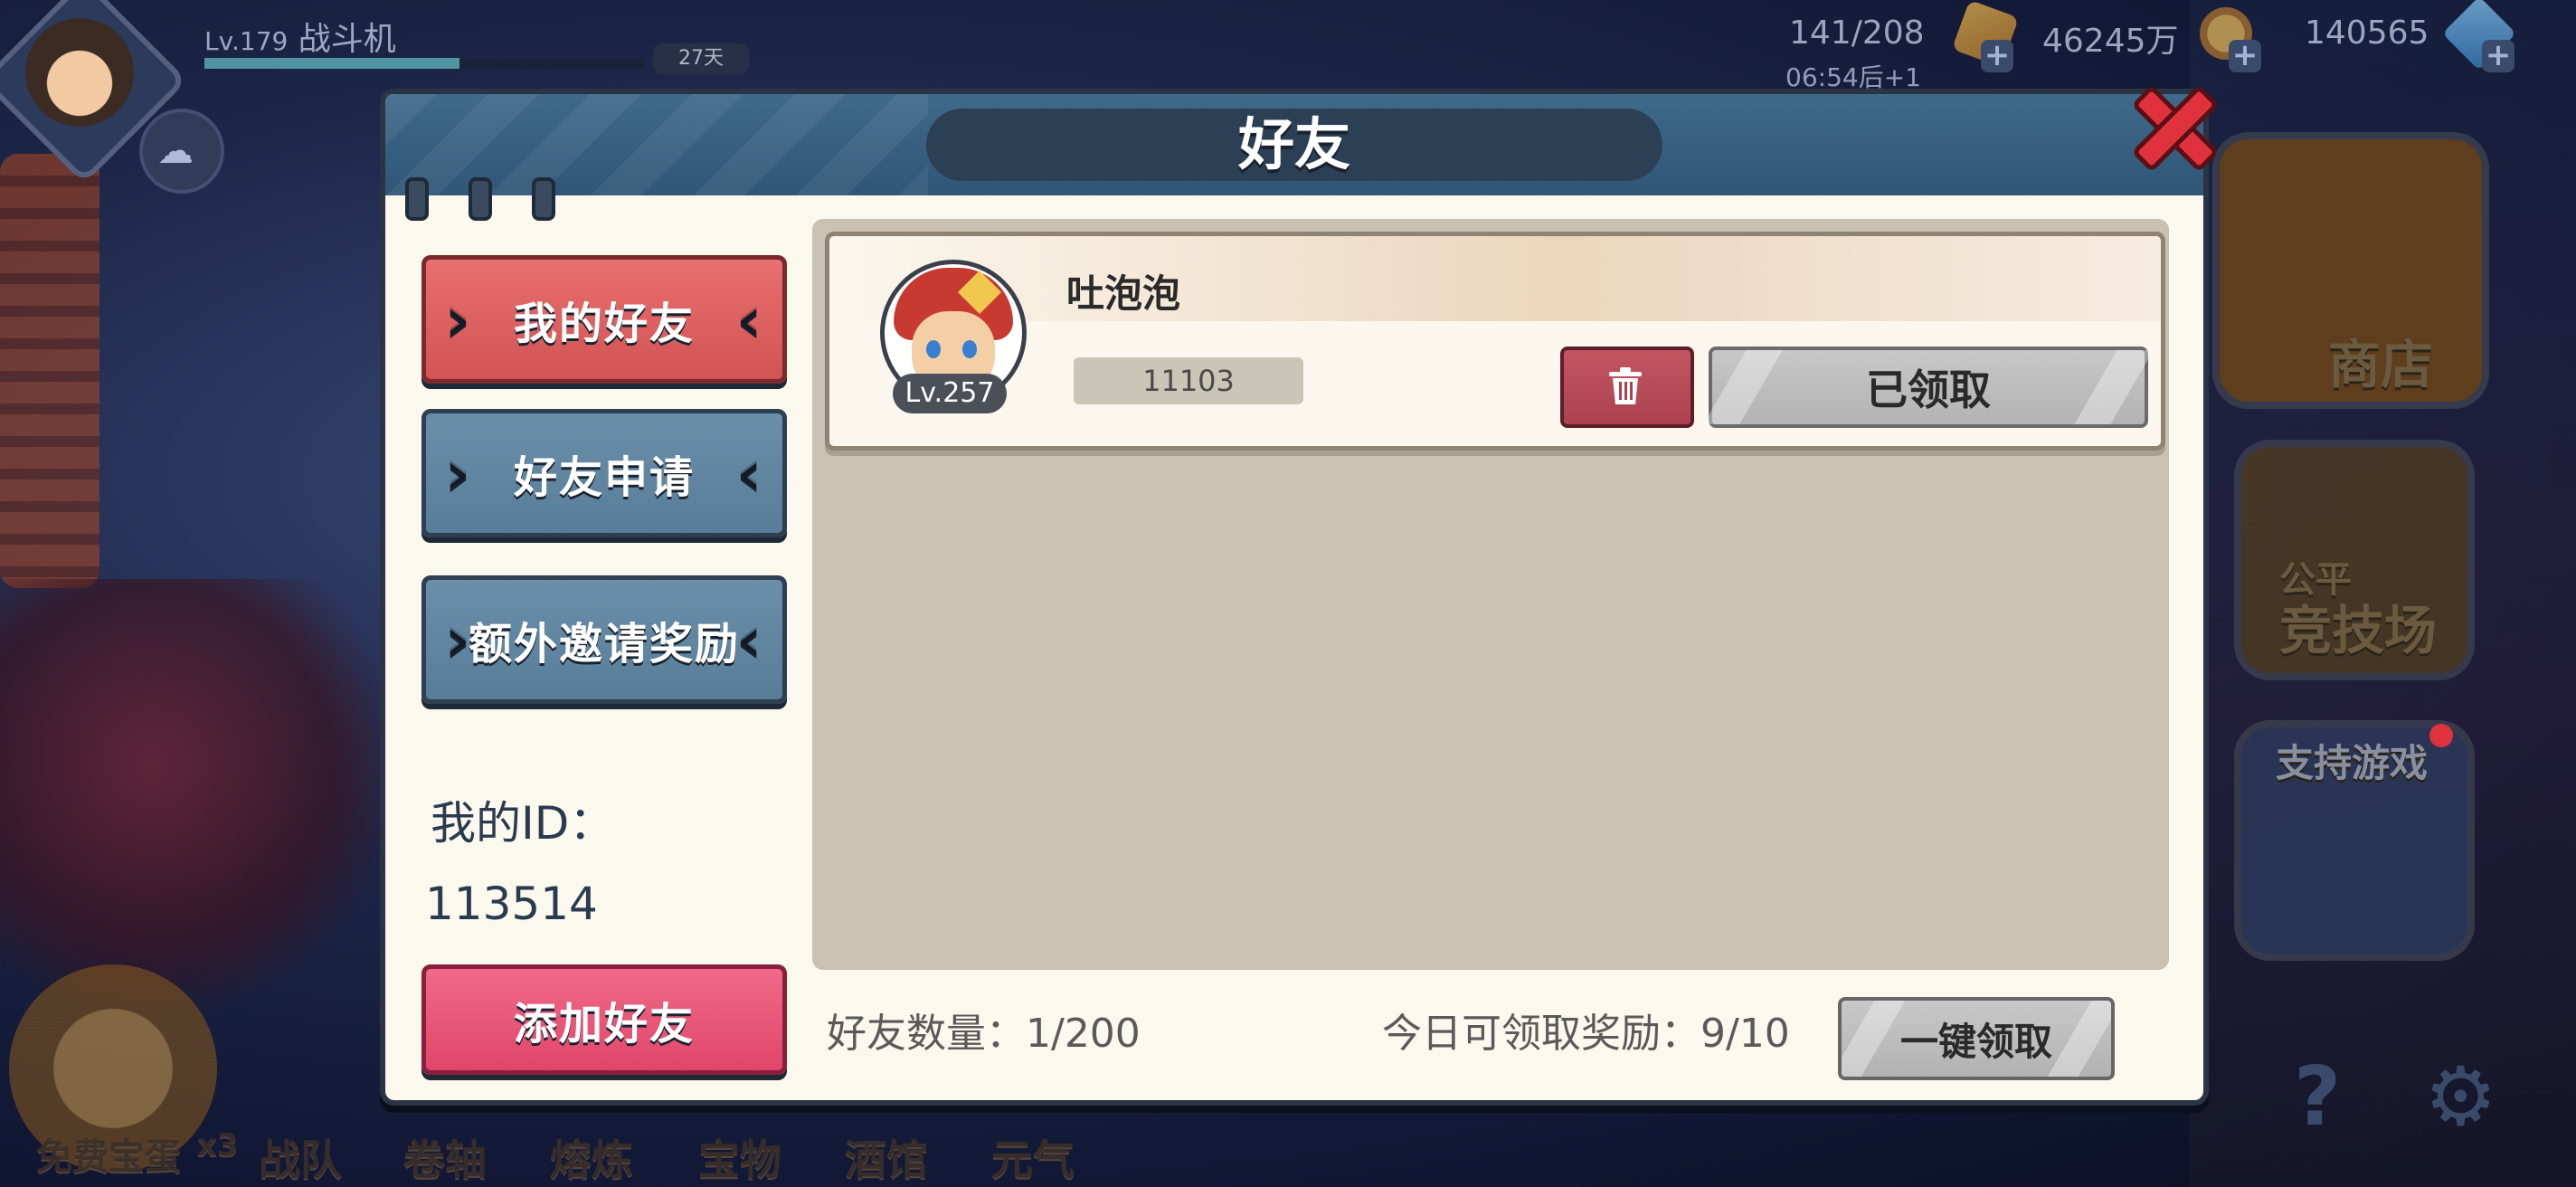 This screenshot has width=2576, height=1187. I want to click on my-id-label: 我的ID：, so click(523, 823).